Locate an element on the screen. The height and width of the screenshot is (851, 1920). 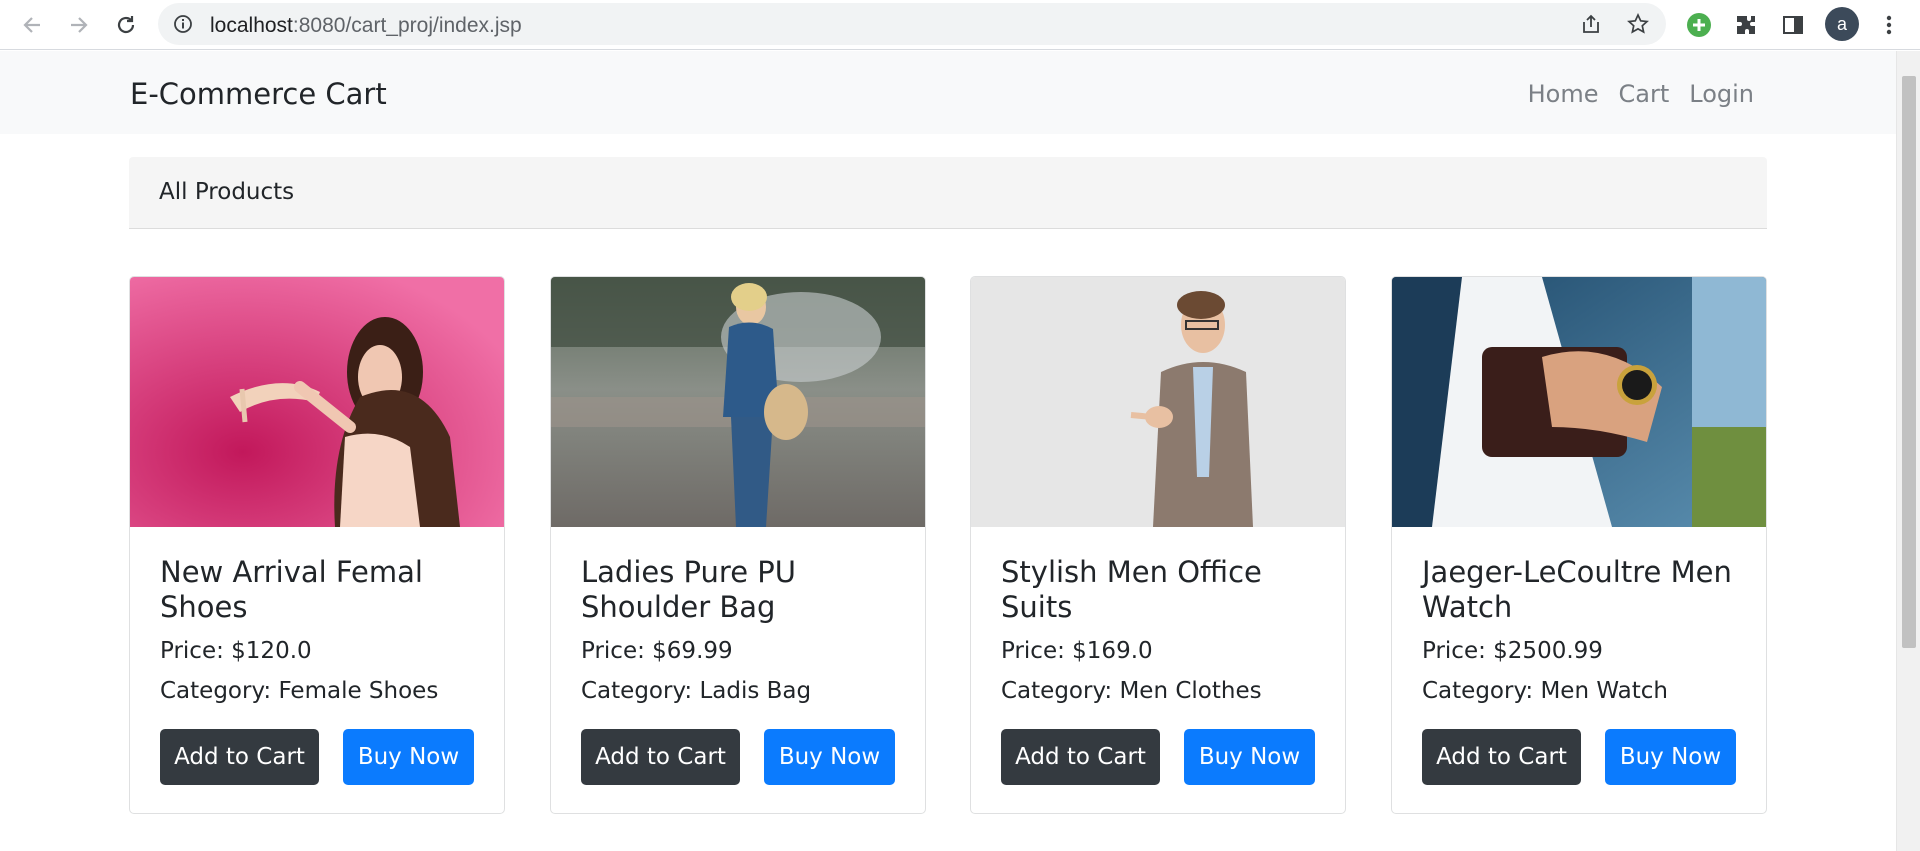
product-price: Price: $69.99 is located at coordinates (657, 651).